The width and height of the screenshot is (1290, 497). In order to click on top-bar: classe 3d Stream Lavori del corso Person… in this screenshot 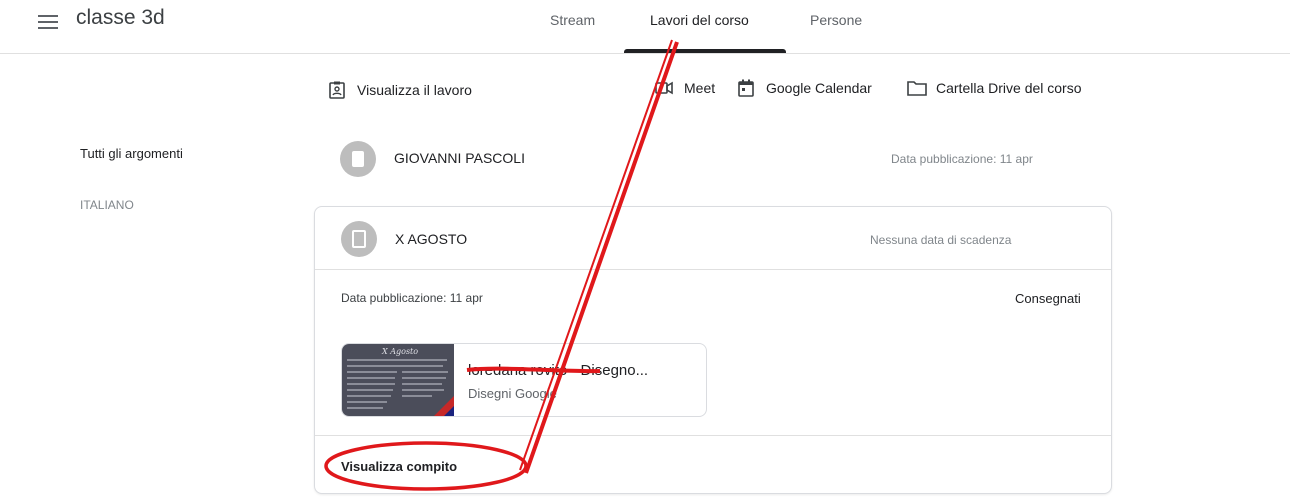, I will do `click(645, 27)`.